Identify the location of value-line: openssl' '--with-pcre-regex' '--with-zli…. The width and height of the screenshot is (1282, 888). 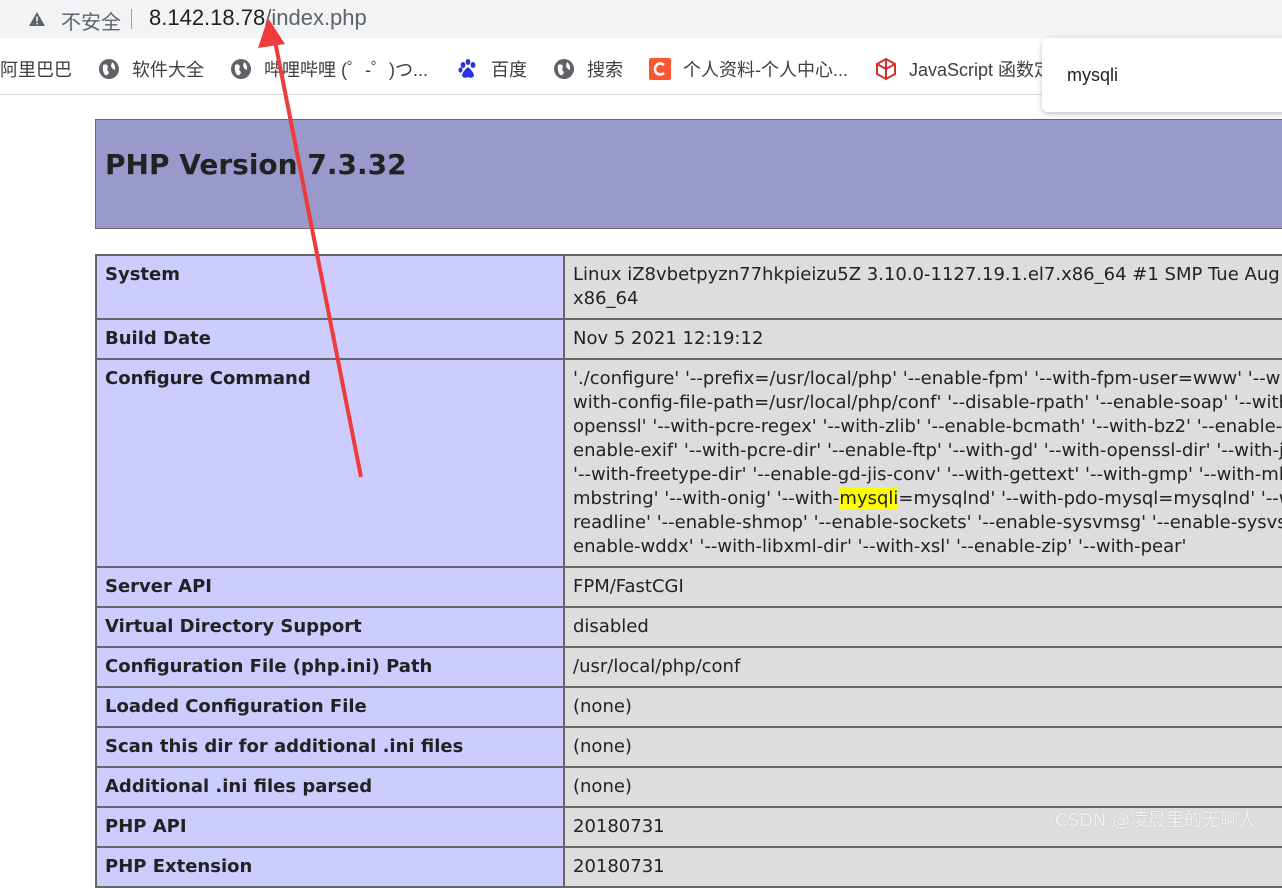
(927, 426).